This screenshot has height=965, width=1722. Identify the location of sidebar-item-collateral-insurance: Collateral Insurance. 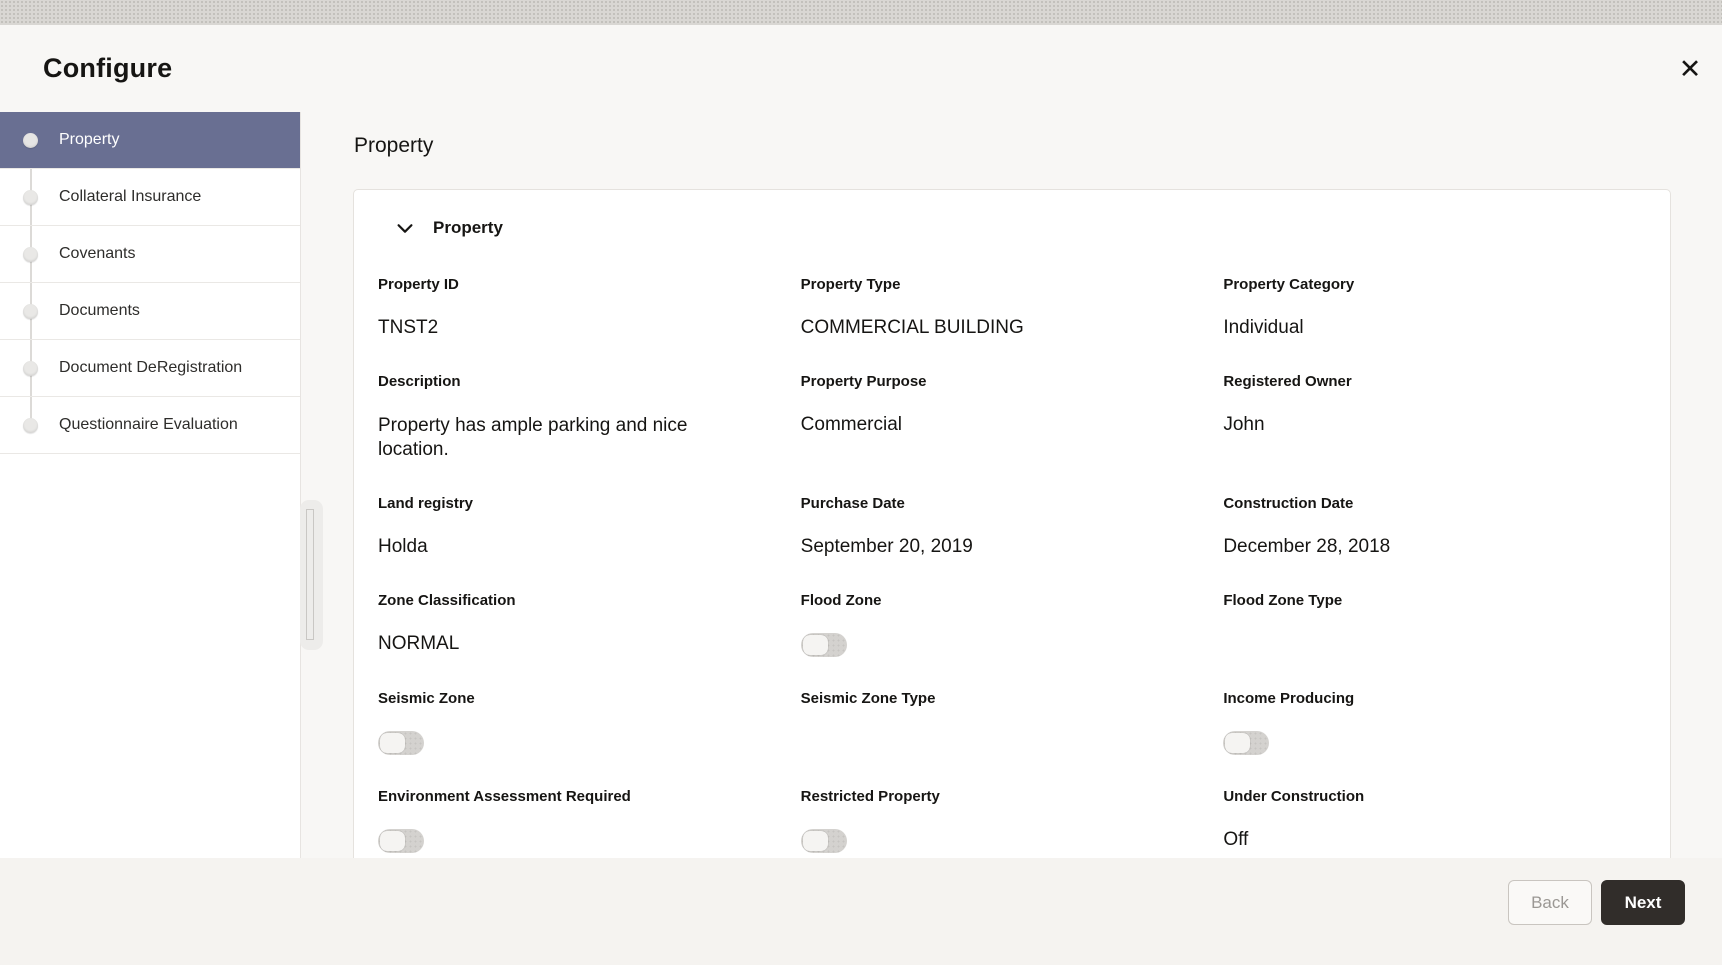
(150, 197).